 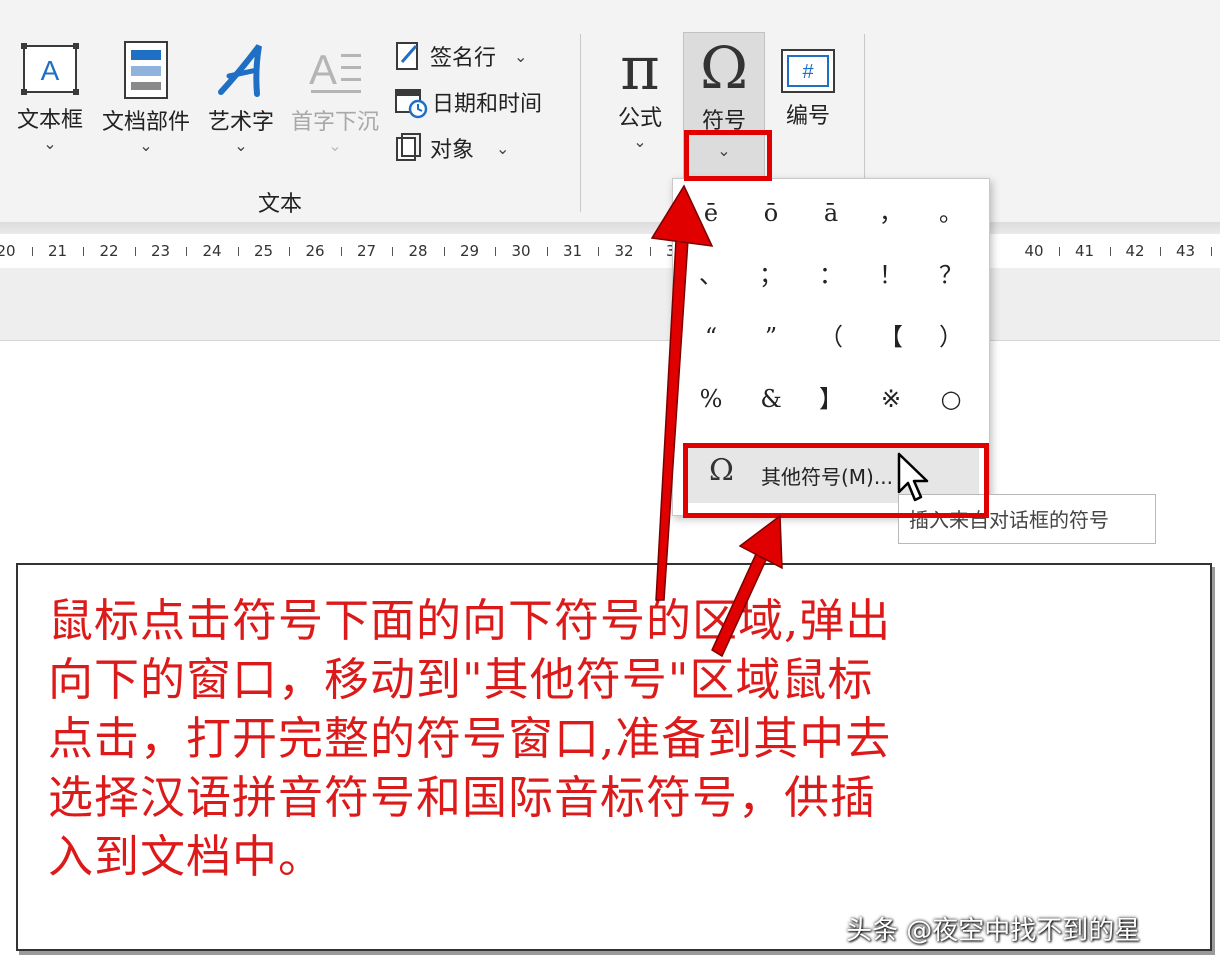 What do you see at coordinates (807, 116) in the screenshot?
I see `numbering-label: 编号` at bounding box center [807, 116].